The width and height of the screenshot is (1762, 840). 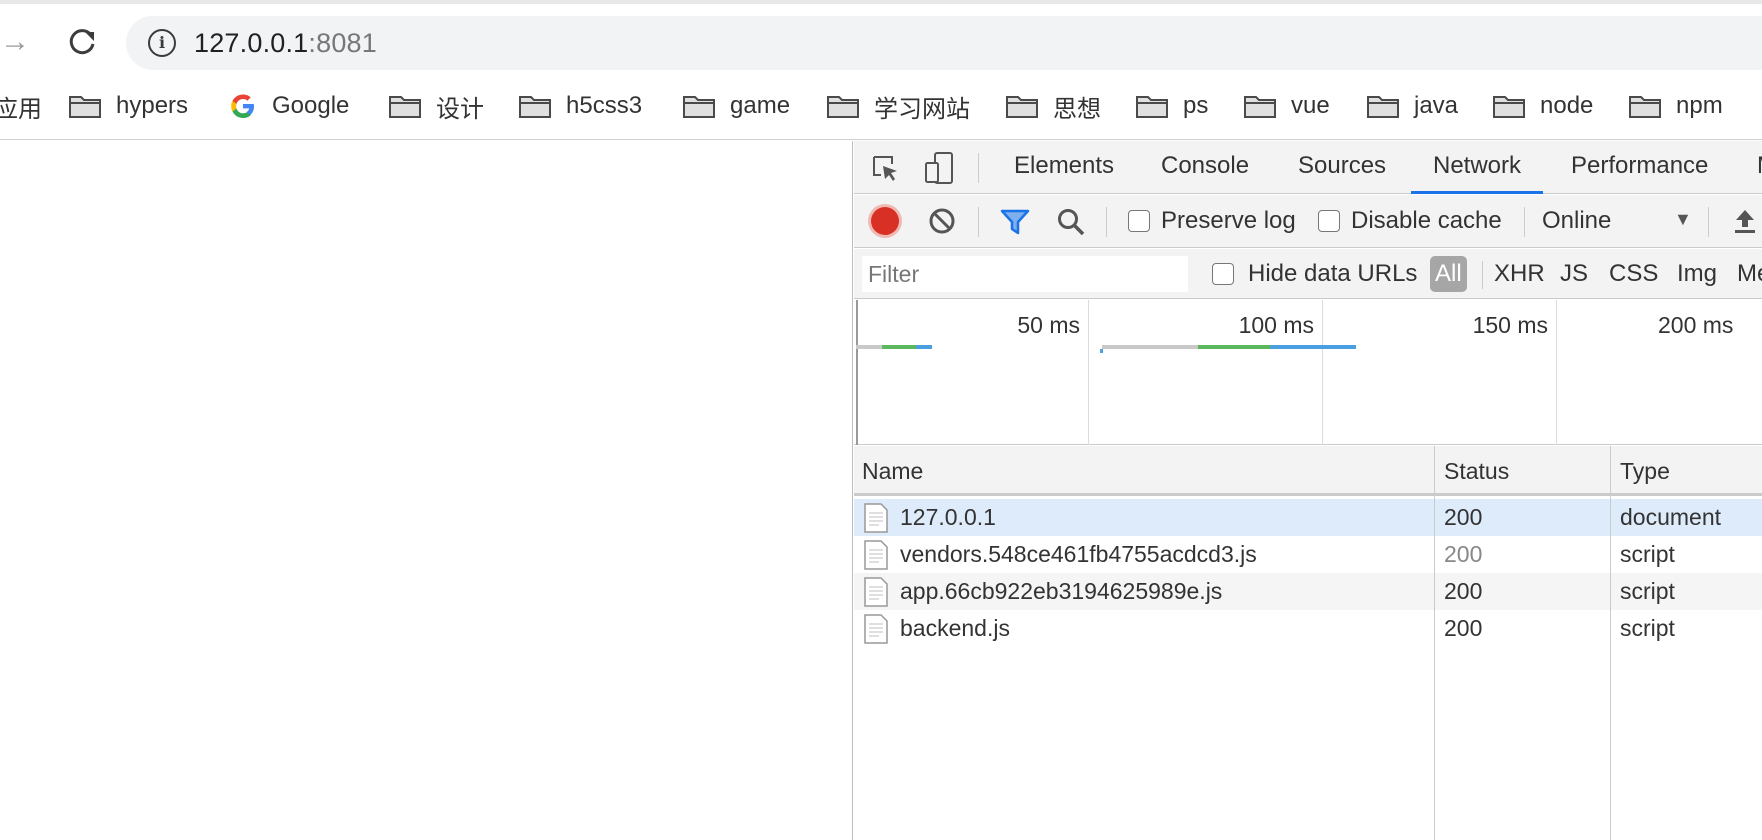 What do you see at coordinates (1697, 274) in the screenshot?
I see `filter-type-img: Img` at bounding box center [1697, 274].